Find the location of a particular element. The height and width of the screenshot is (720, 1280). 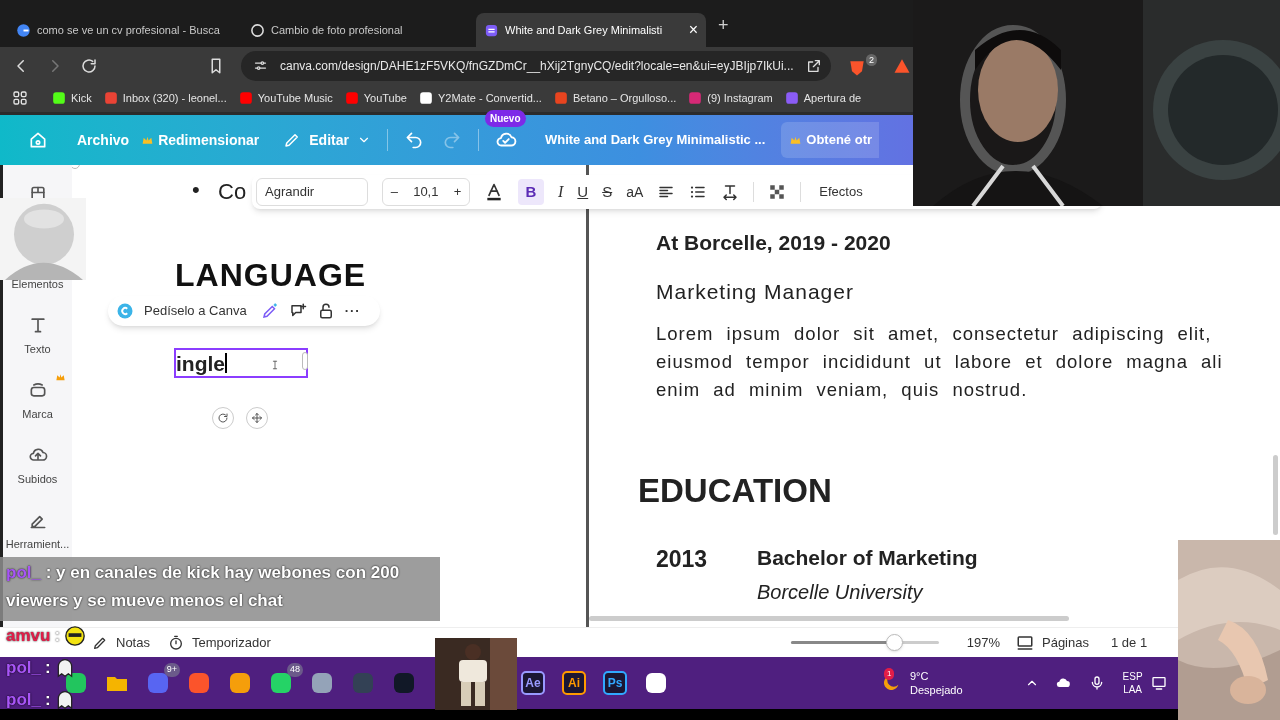

strikethrough-button: S is located at coordinates (607, 192).